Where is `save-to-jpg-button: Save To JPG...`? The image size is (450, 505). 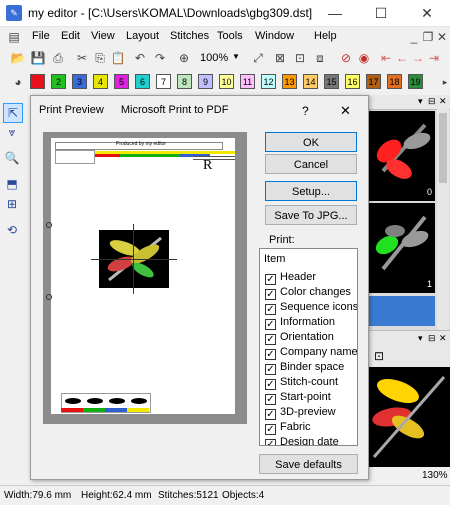
save-to-jpg-button: Save To JPG... is located at coordinates (311, 215).